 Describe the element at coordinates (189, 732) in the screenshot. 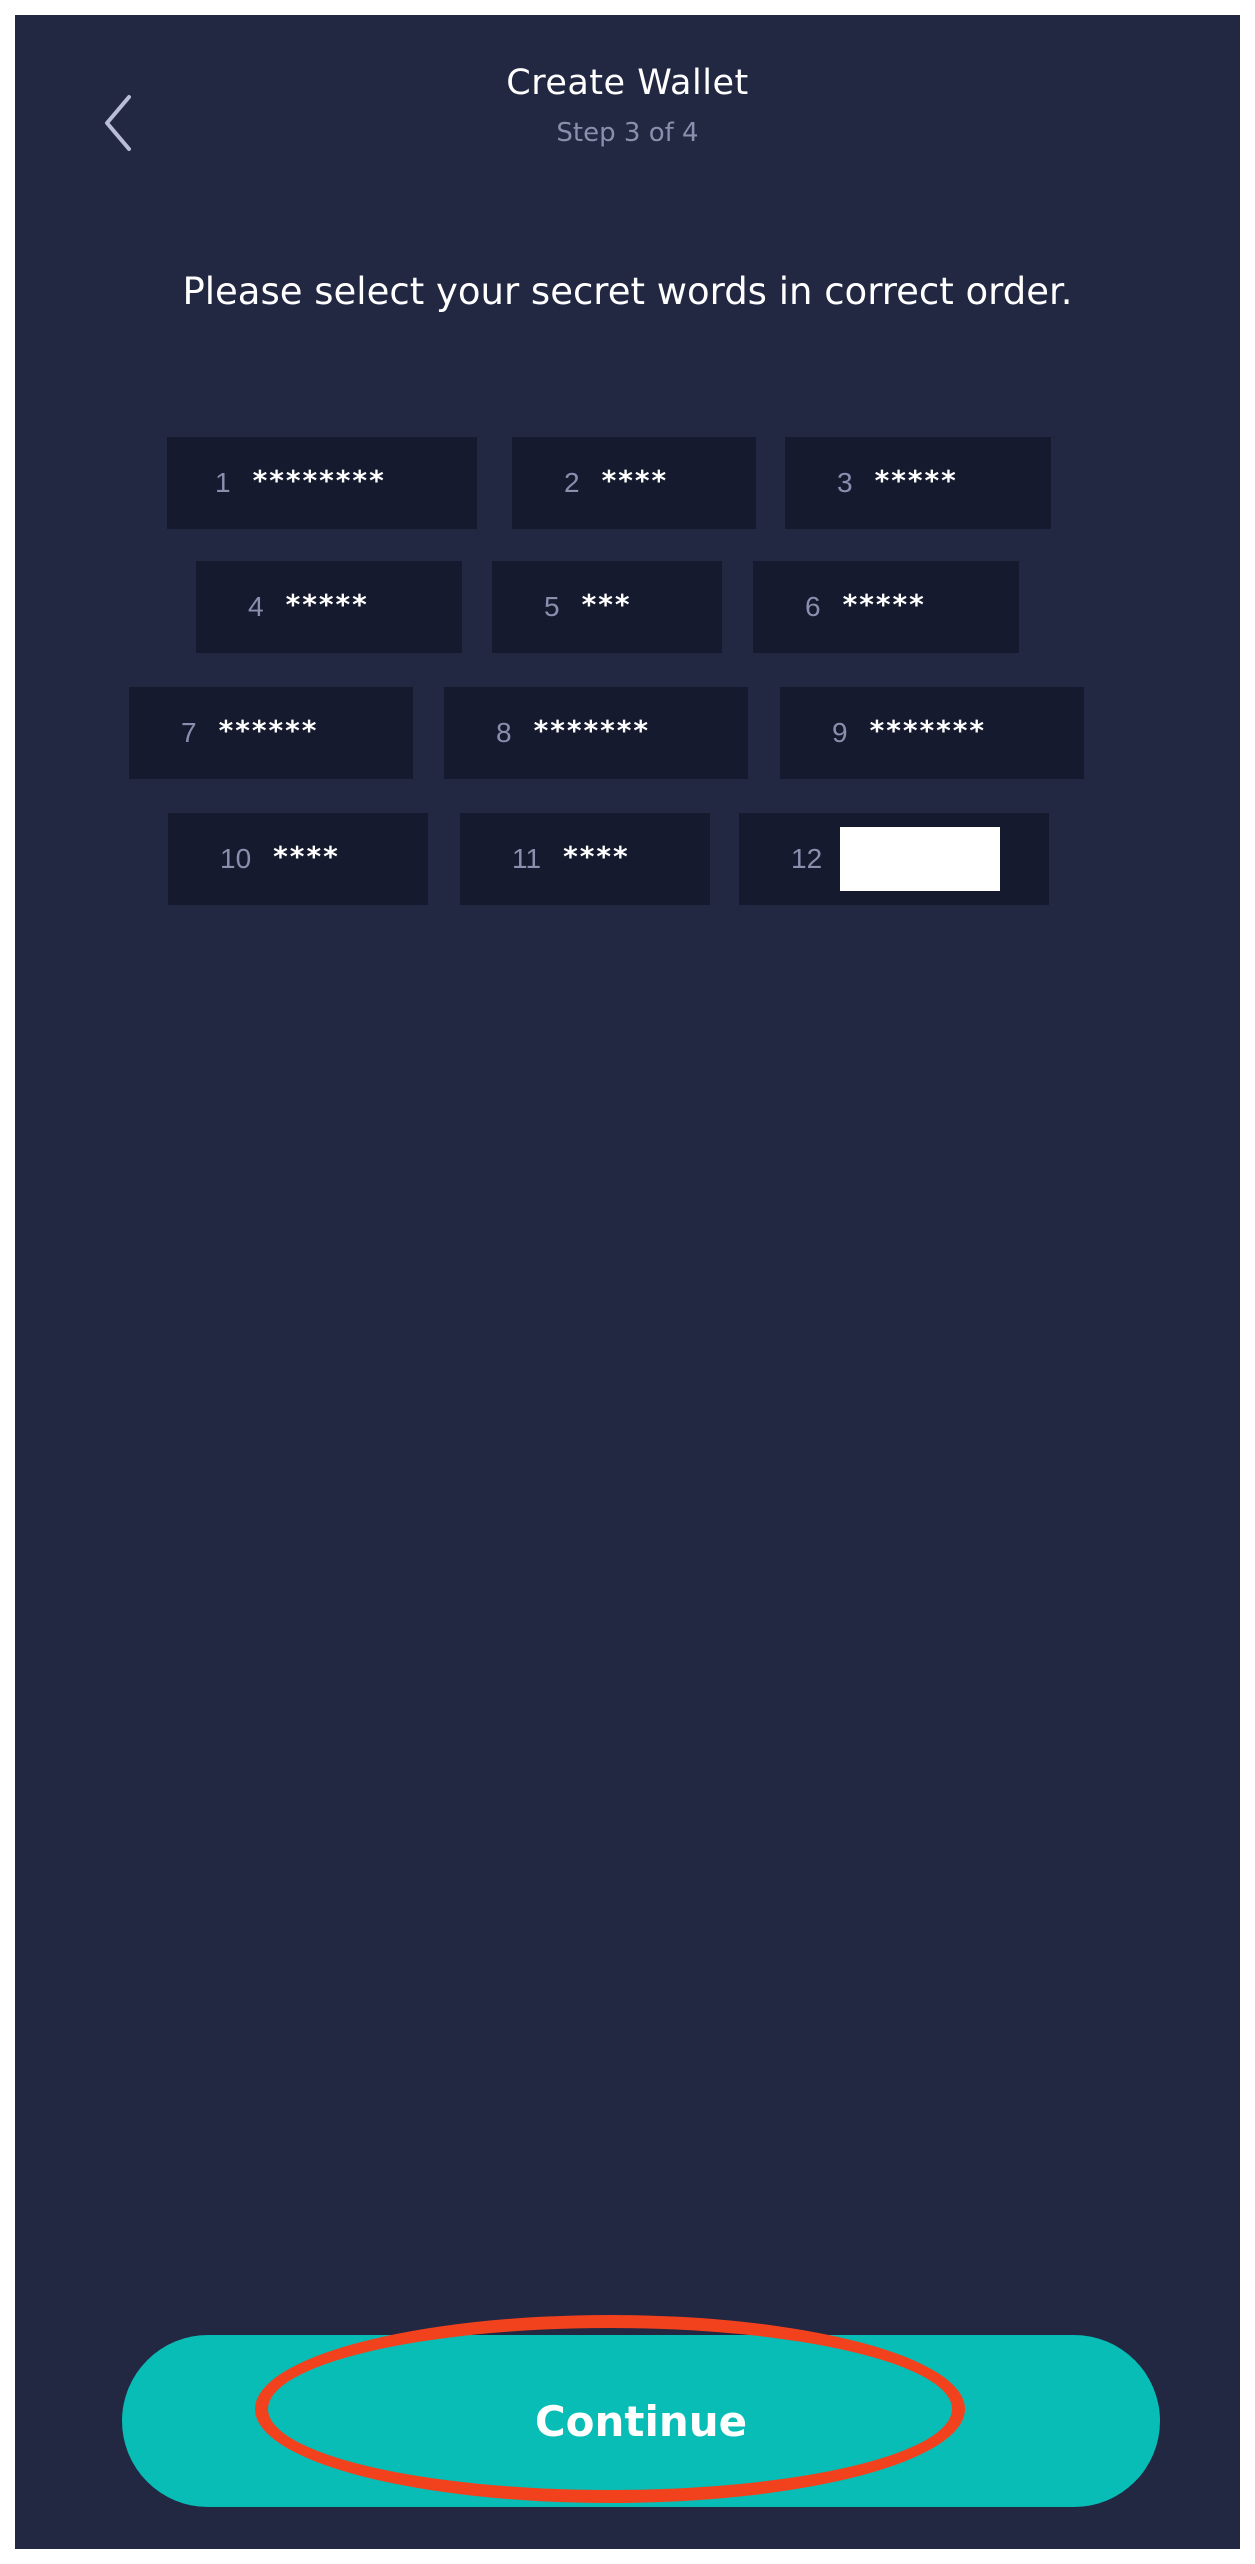

I see `word-number: 7` at that location.